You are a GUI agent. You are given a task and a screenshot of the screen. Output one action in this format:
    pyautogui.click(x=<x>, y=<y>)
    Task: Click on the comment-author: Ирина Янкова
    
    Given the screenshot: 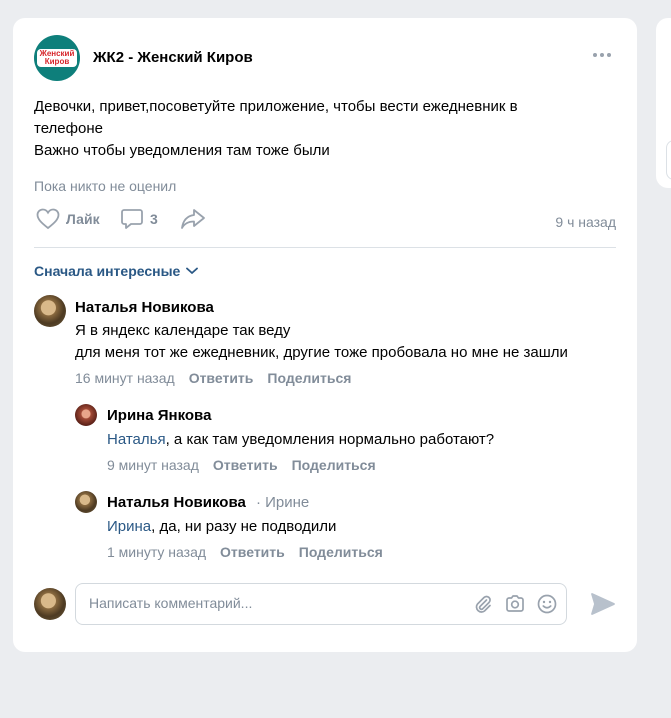 What is the action you would take?
    pyautogui.click(x=159, y=415)
    